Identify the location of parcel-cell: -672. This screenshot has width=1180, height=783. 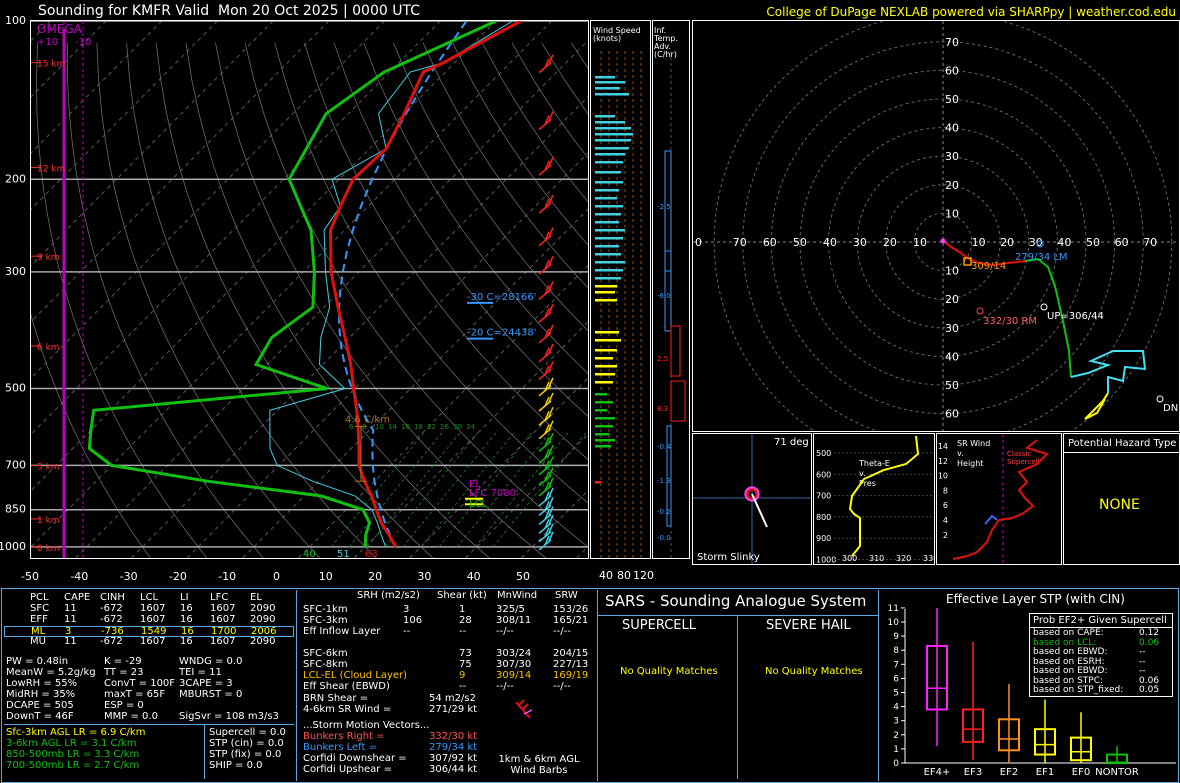
(111, 619).